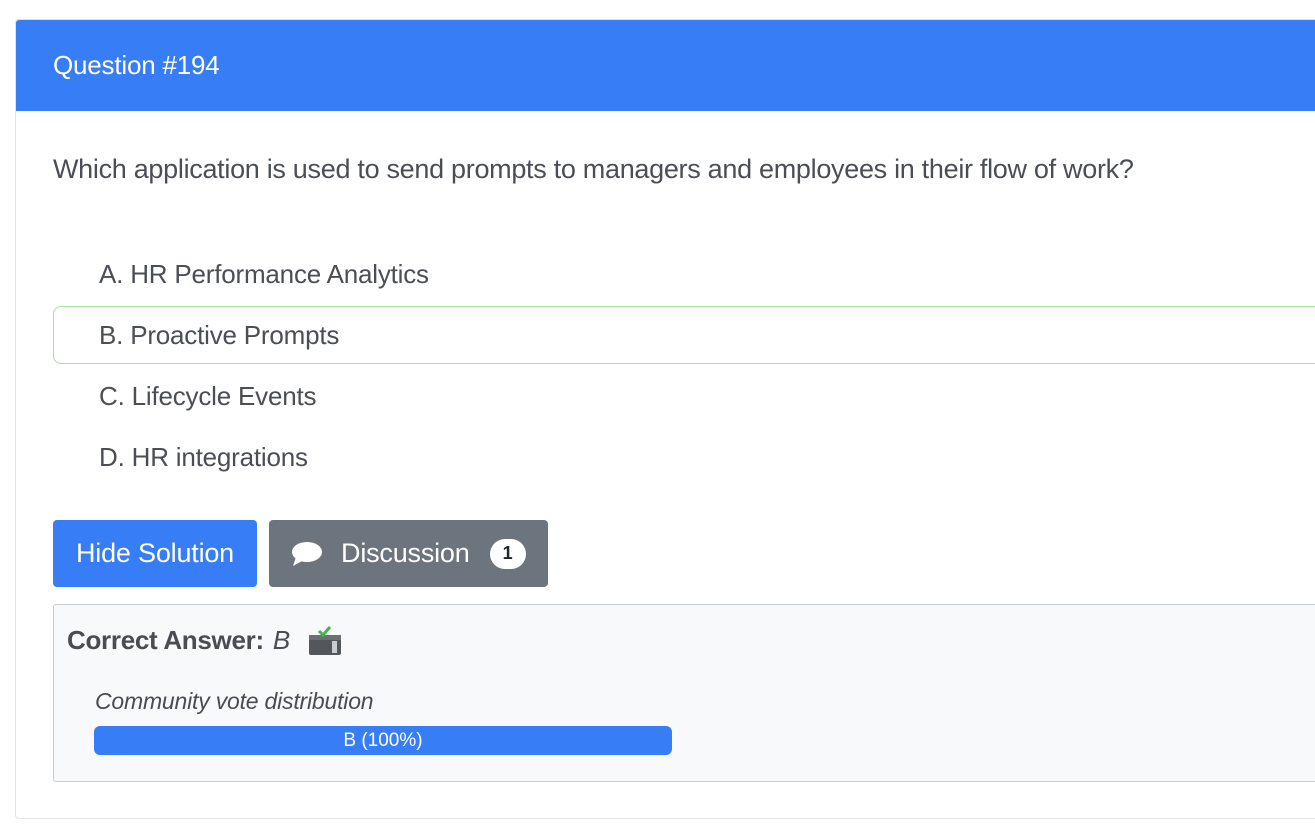 The width and height of the screenshot is (1315, 826). Describe the element at coordinates (307, 554) in the screenshot. I see `chat-bubble-icon` at that location.